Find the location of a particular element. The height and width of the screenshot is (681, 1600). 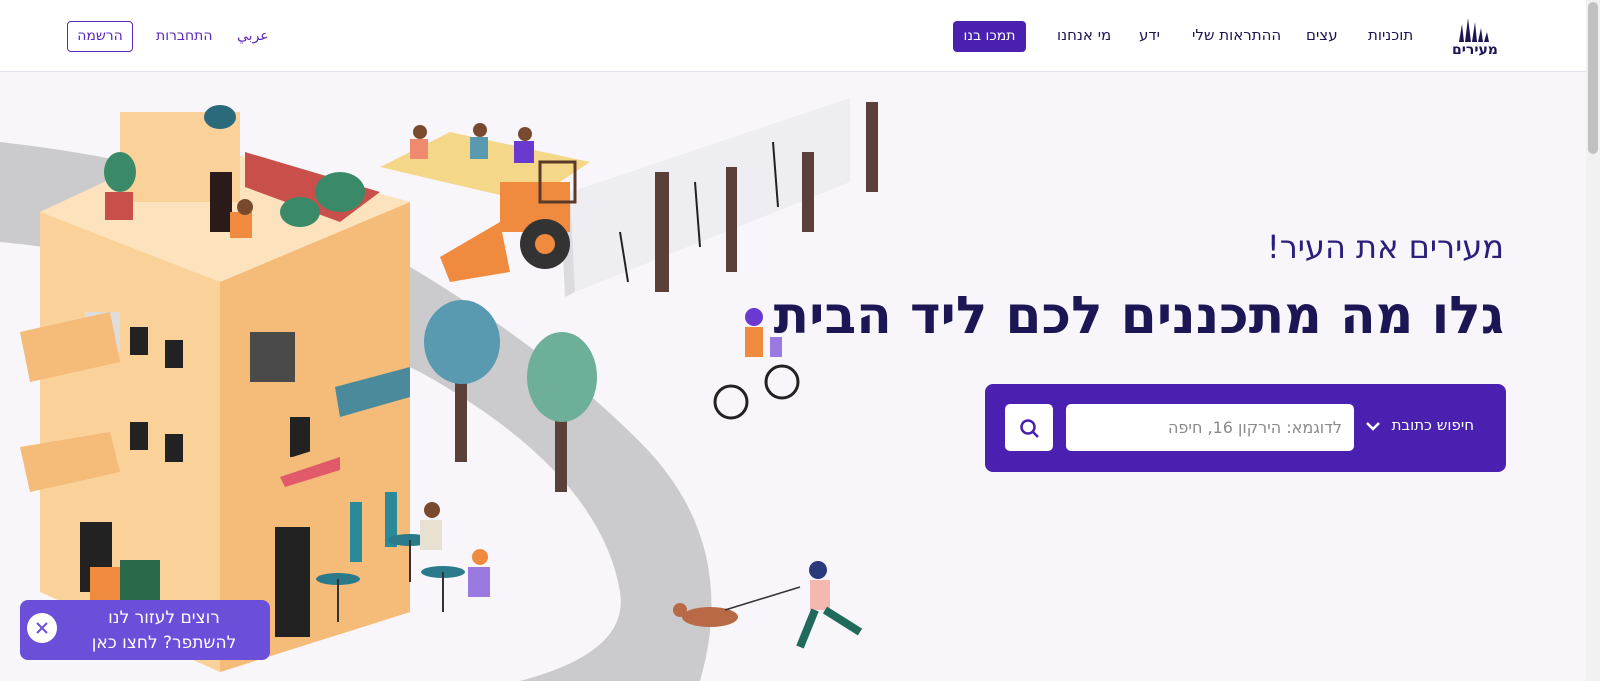

search-icon is located at coordinates (1029, 428).